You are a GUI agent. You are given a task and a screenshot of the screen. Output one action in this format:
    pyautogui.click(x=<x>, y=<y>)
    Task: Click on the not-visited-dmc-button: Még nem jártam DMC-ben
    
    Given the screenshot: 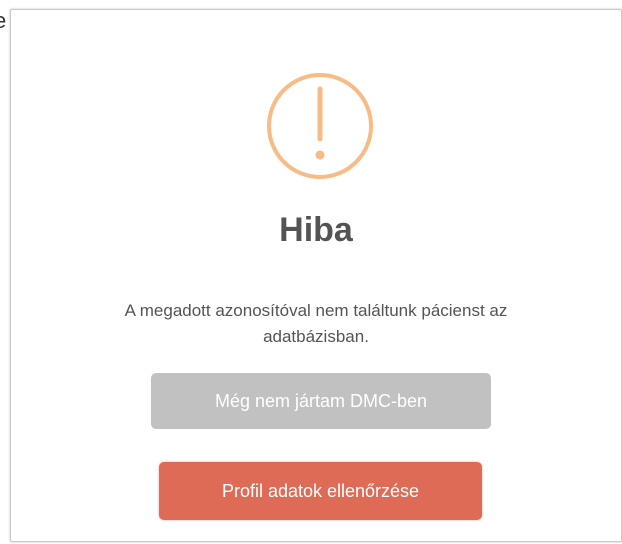 What is the action you would take?
    pyautogui.click(x=321, y=401)
    